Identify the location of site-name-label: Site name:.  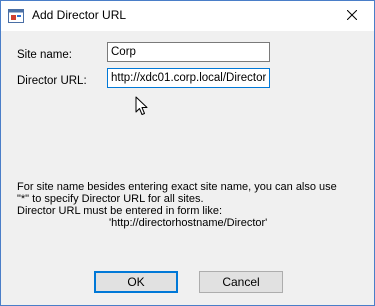
(44, 55).